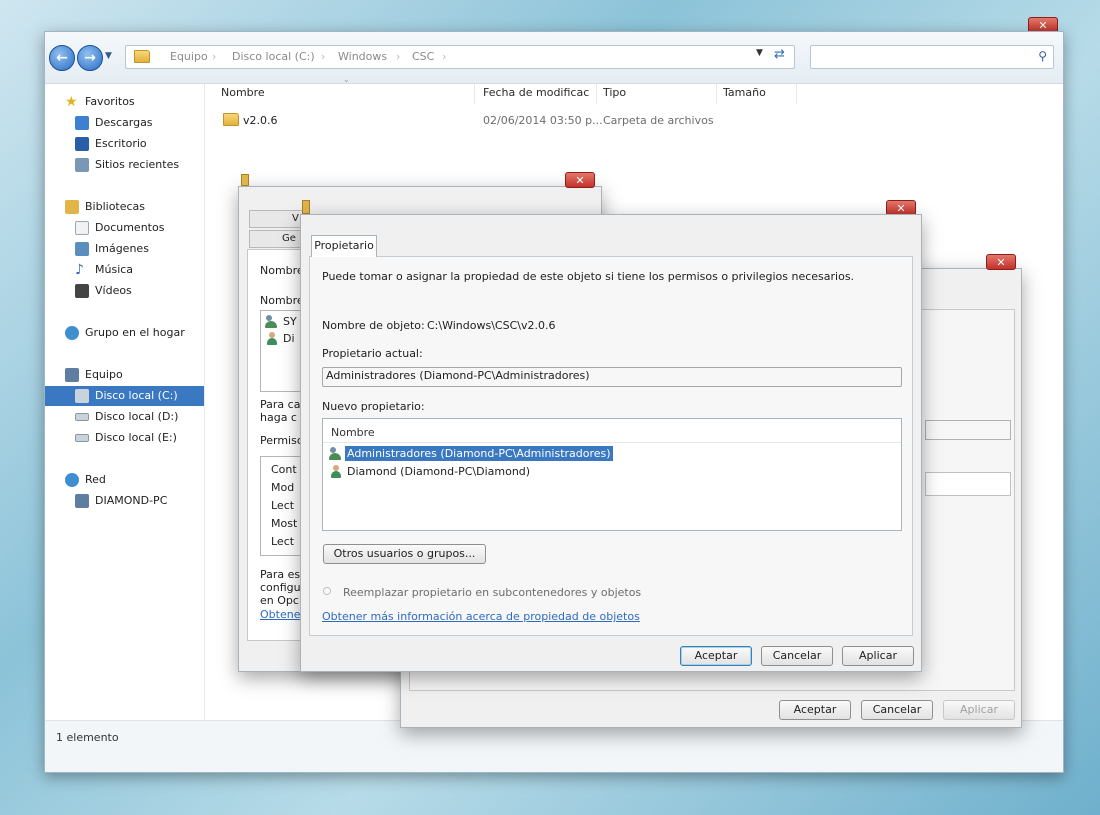  What do you see at coordinates (277, 219) in the screenshot?
I see `tab-v: V` at bounding box center [277, 219].